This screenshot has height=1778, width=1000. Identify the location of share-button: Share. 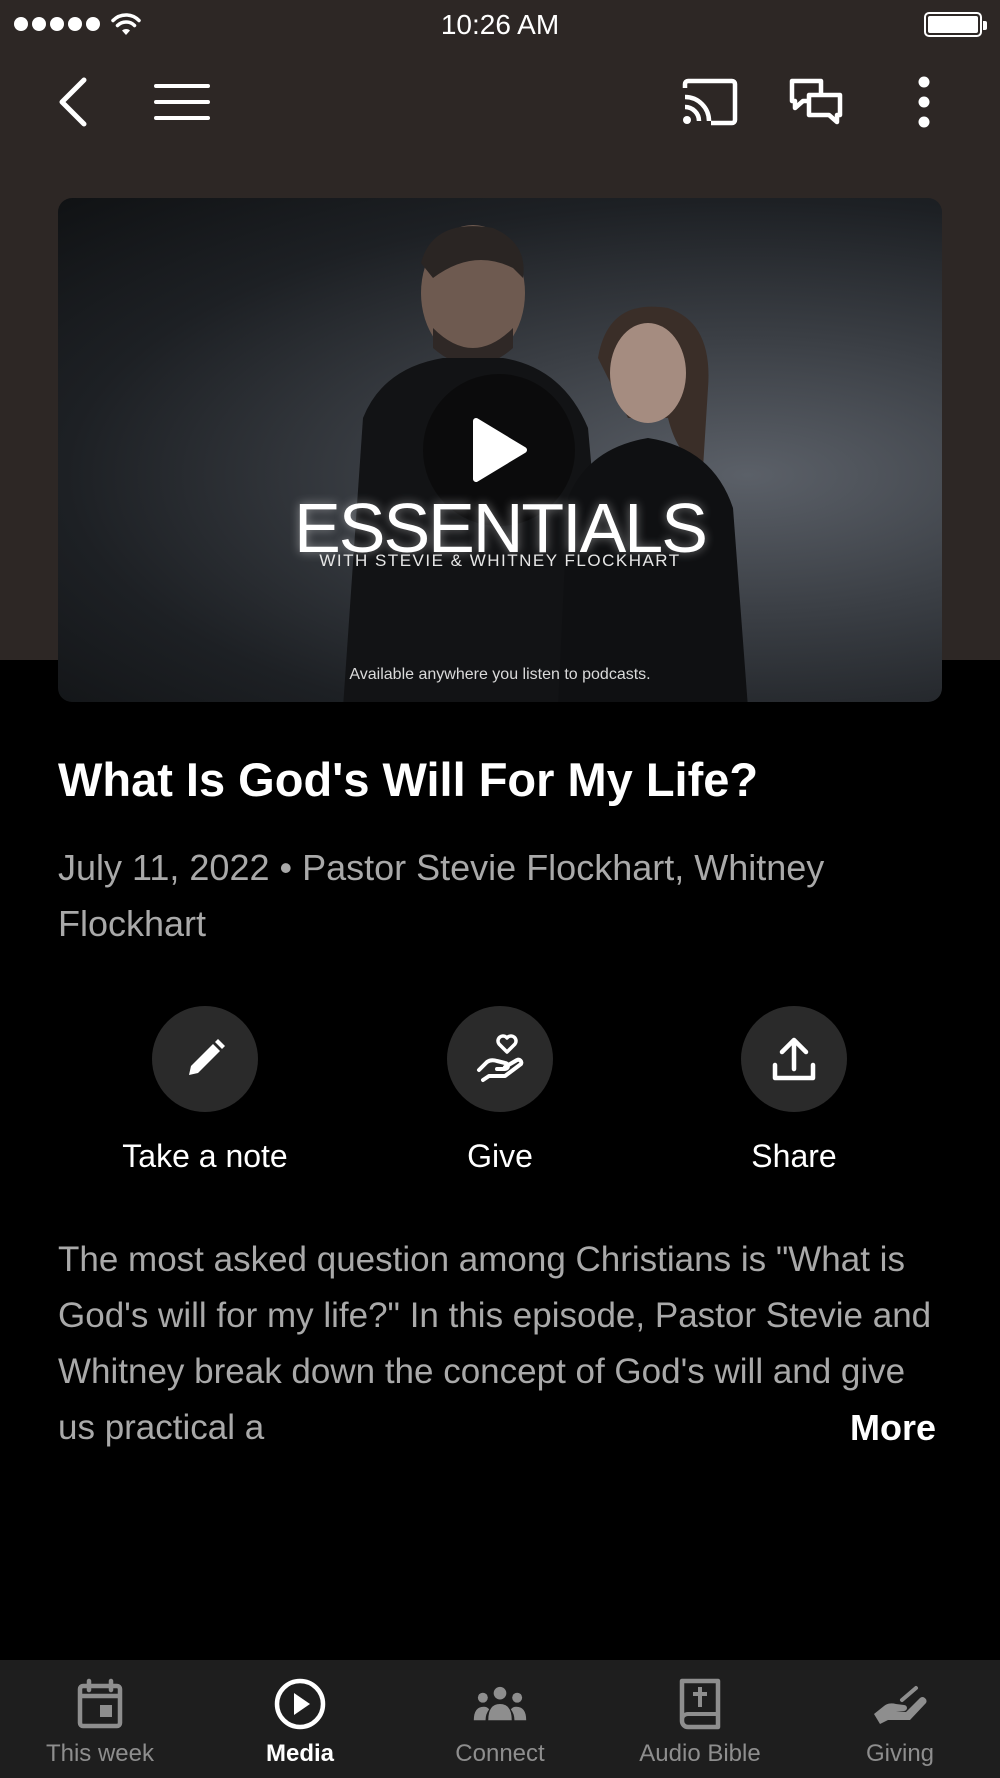
(794, 1090).